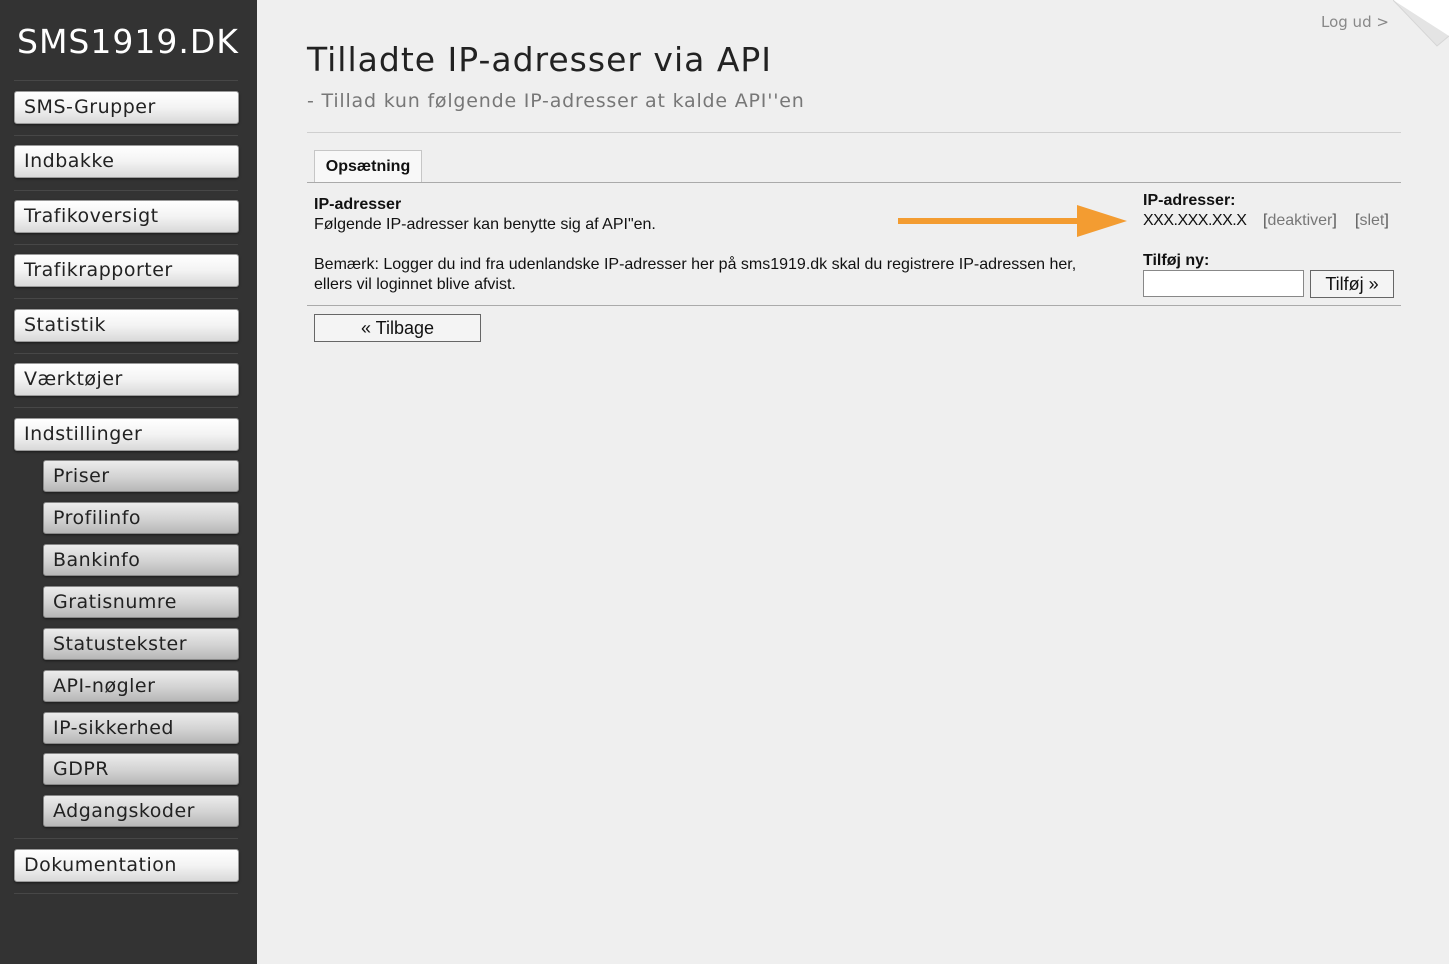 The width and height of the screenshot is (1449, 964). I want to click on subnav-ip-sikkerhed: IP-sikkerhed, so click(141, 728).